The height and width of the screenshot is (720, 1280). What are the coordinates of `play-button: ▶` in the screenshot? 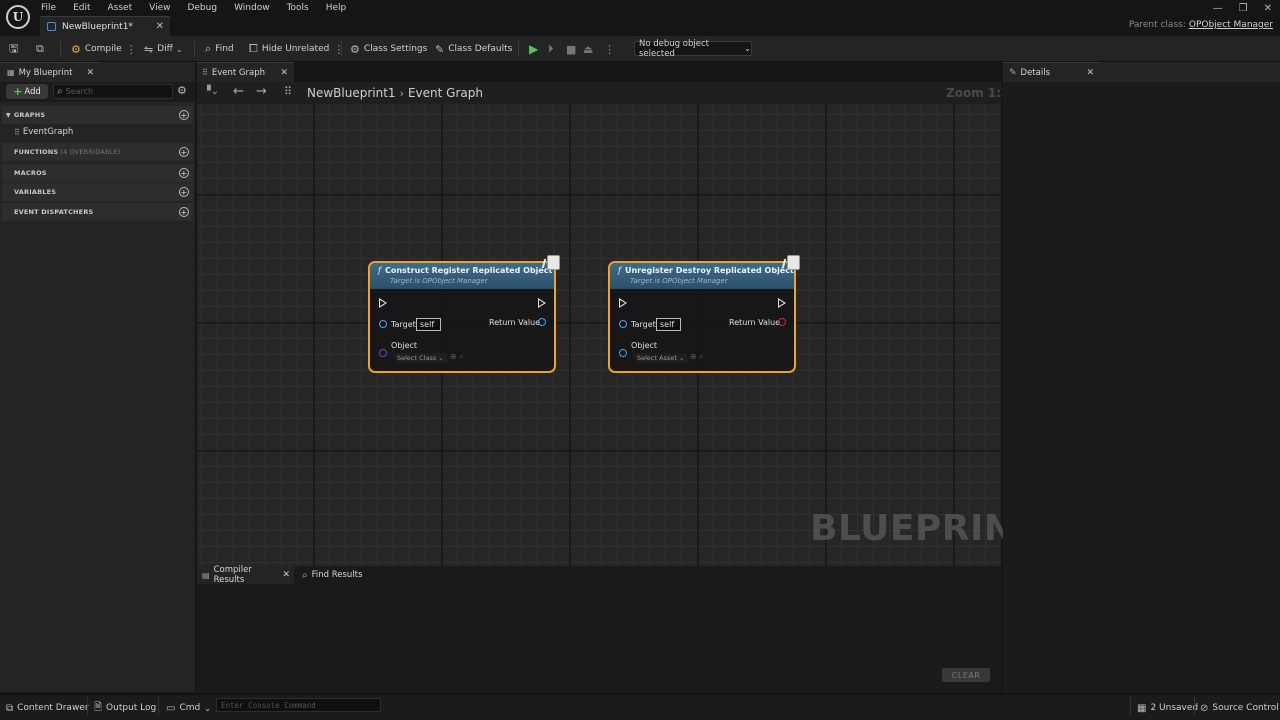 It's located at (535, 49).